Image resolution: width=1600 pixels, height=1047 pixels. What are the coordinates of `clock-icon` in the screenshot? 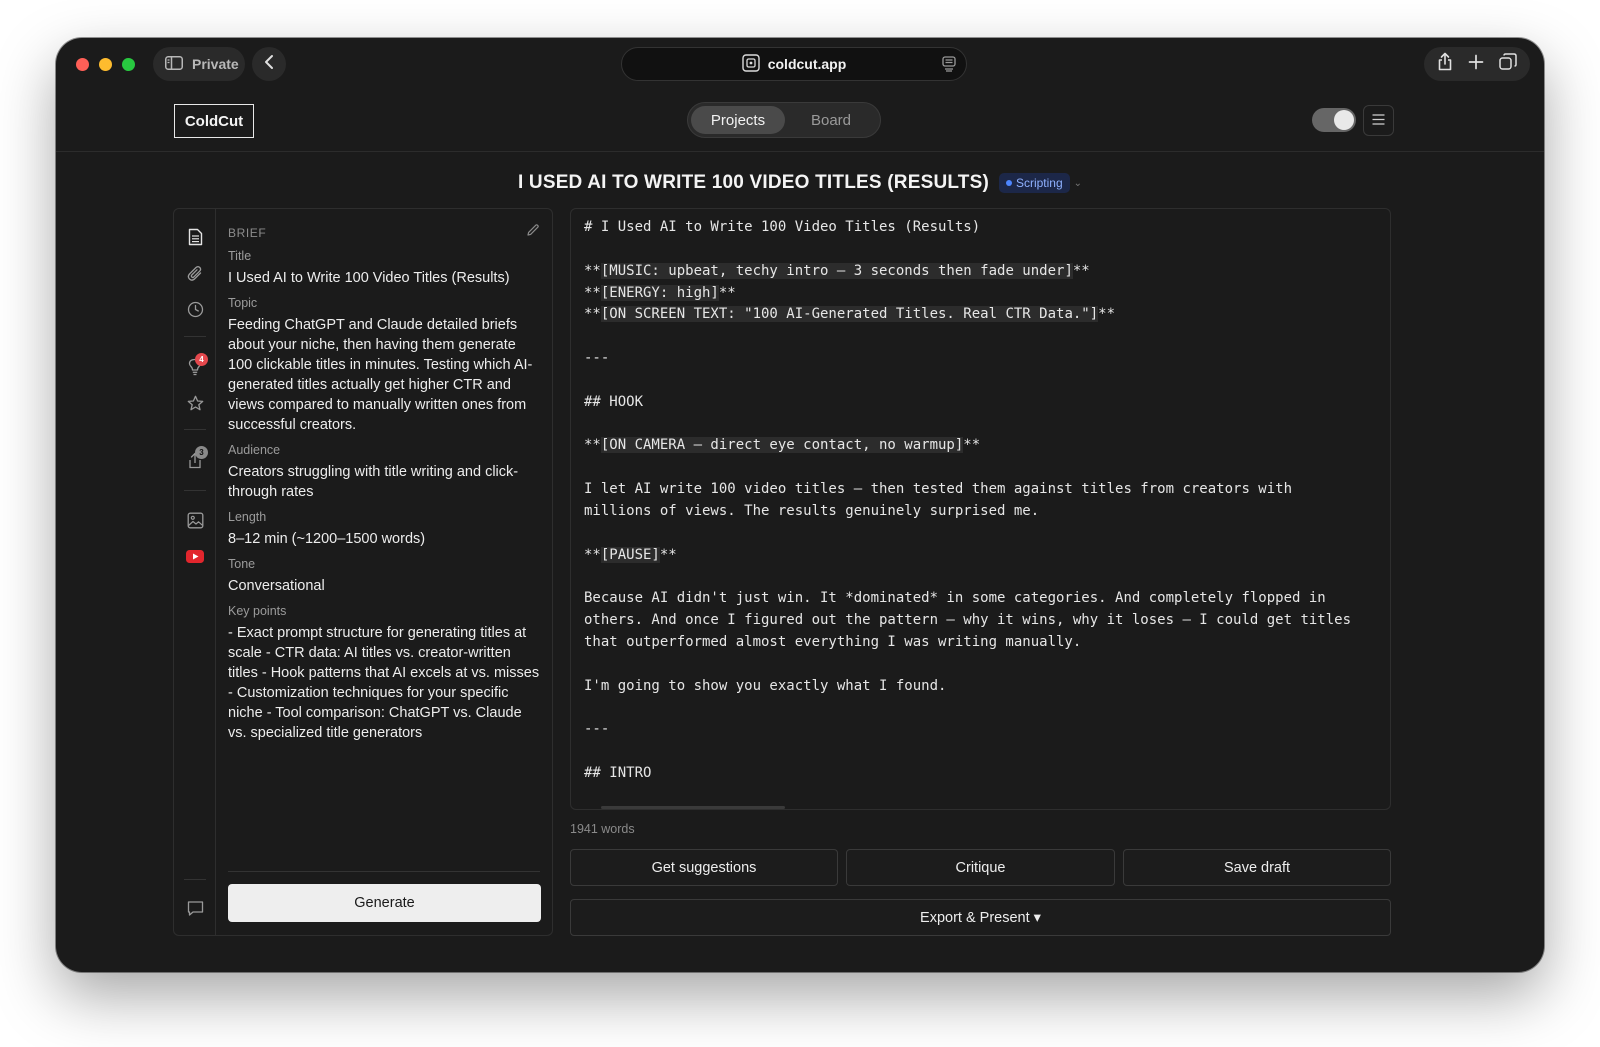 It's located at (195, 309).